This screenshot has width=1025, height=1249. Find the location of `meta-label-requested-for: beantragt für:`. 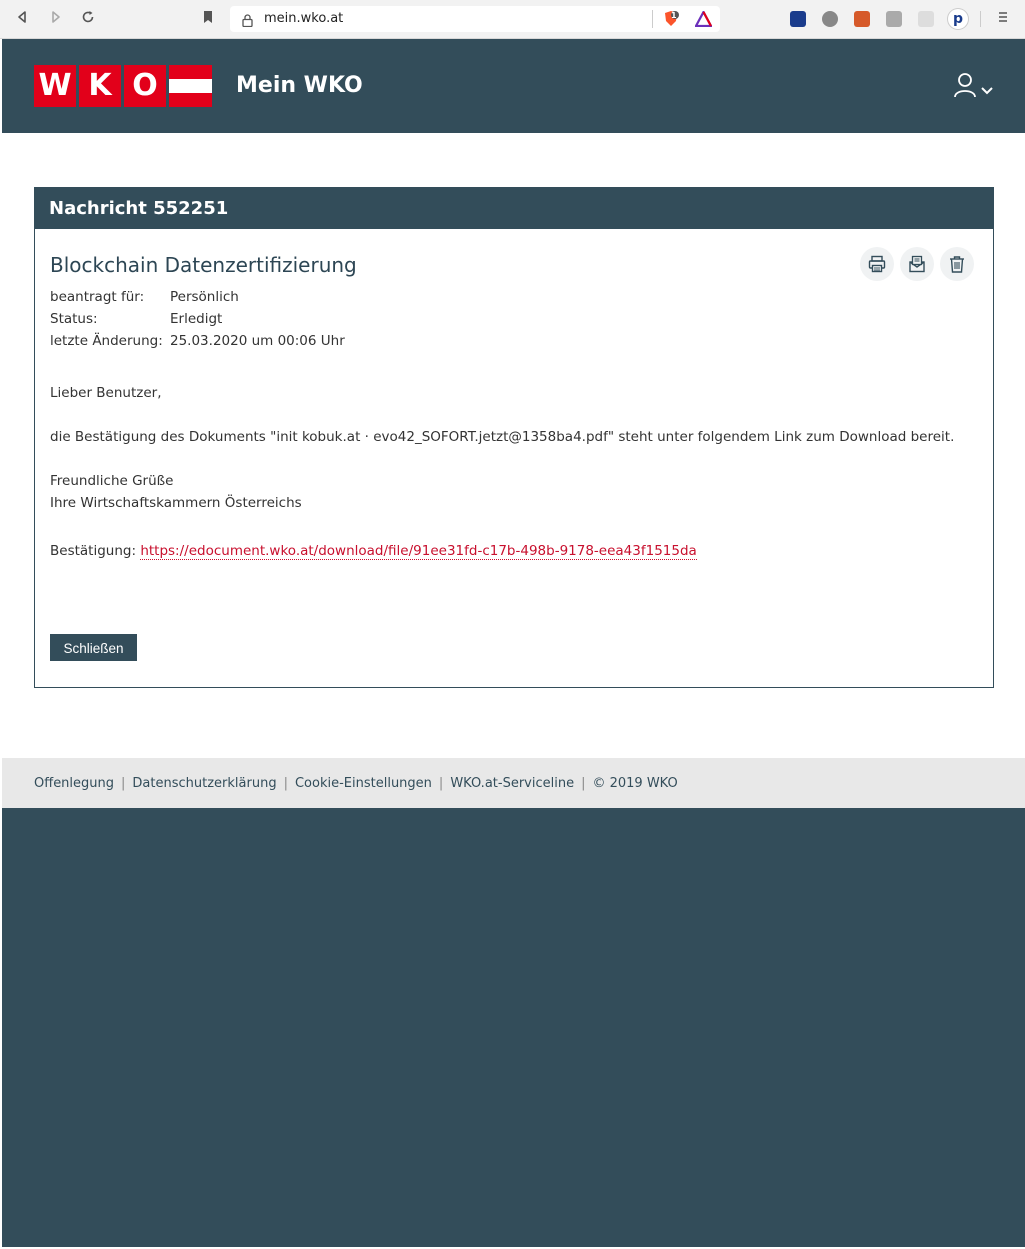

meta-label-requested-for: beantragt für: is located at coordinates (97, 297).